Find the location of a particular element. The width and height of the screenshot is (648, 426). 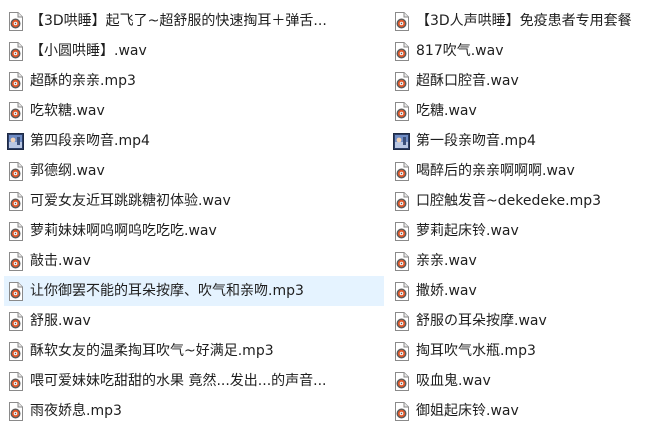

file-item: 撒娇.wav is located at coordinates (519, 291).